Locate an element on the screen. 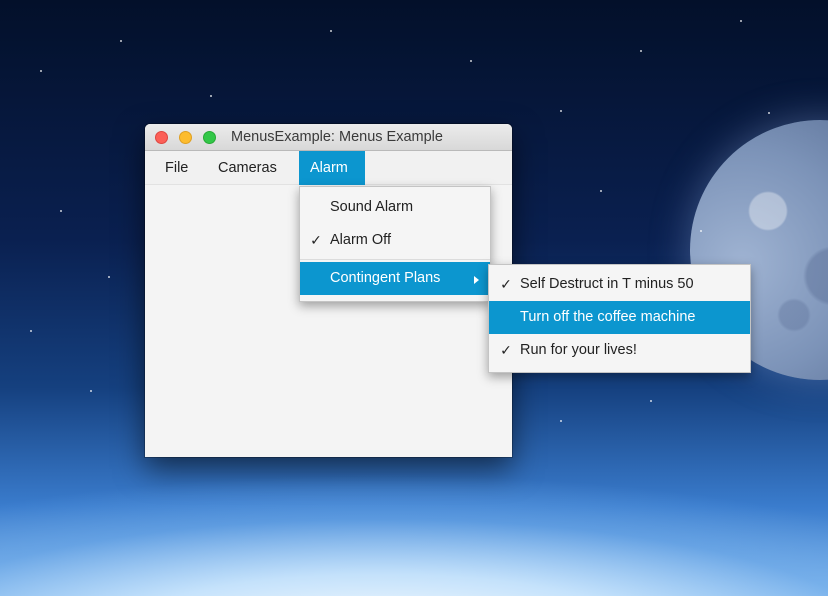 The image size is (828, 596). title-bar: MenusExample: Menus Example is located at coordinates (328, 137).